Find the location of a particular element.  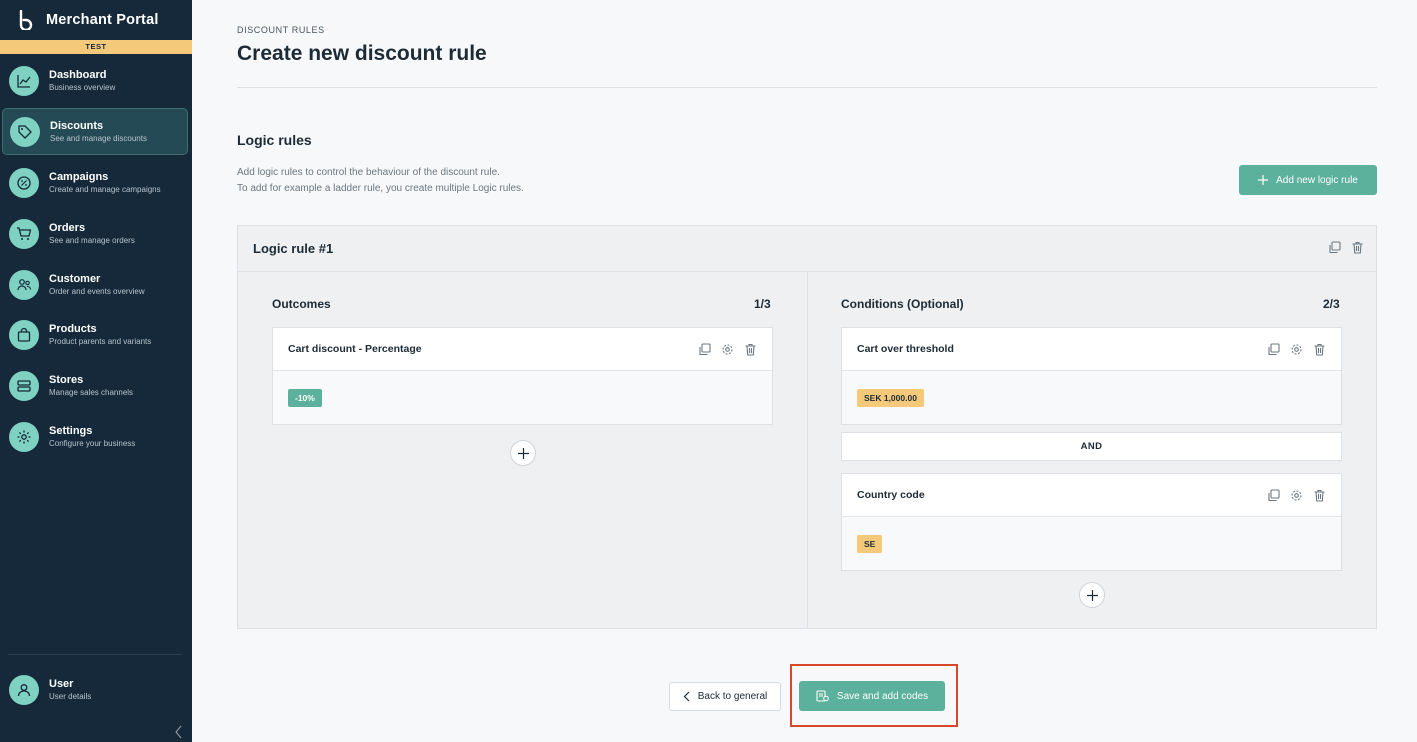

sidebar-item-campaigns: Campaigns Create and manage campaigns is located at coordinates (95, 182).